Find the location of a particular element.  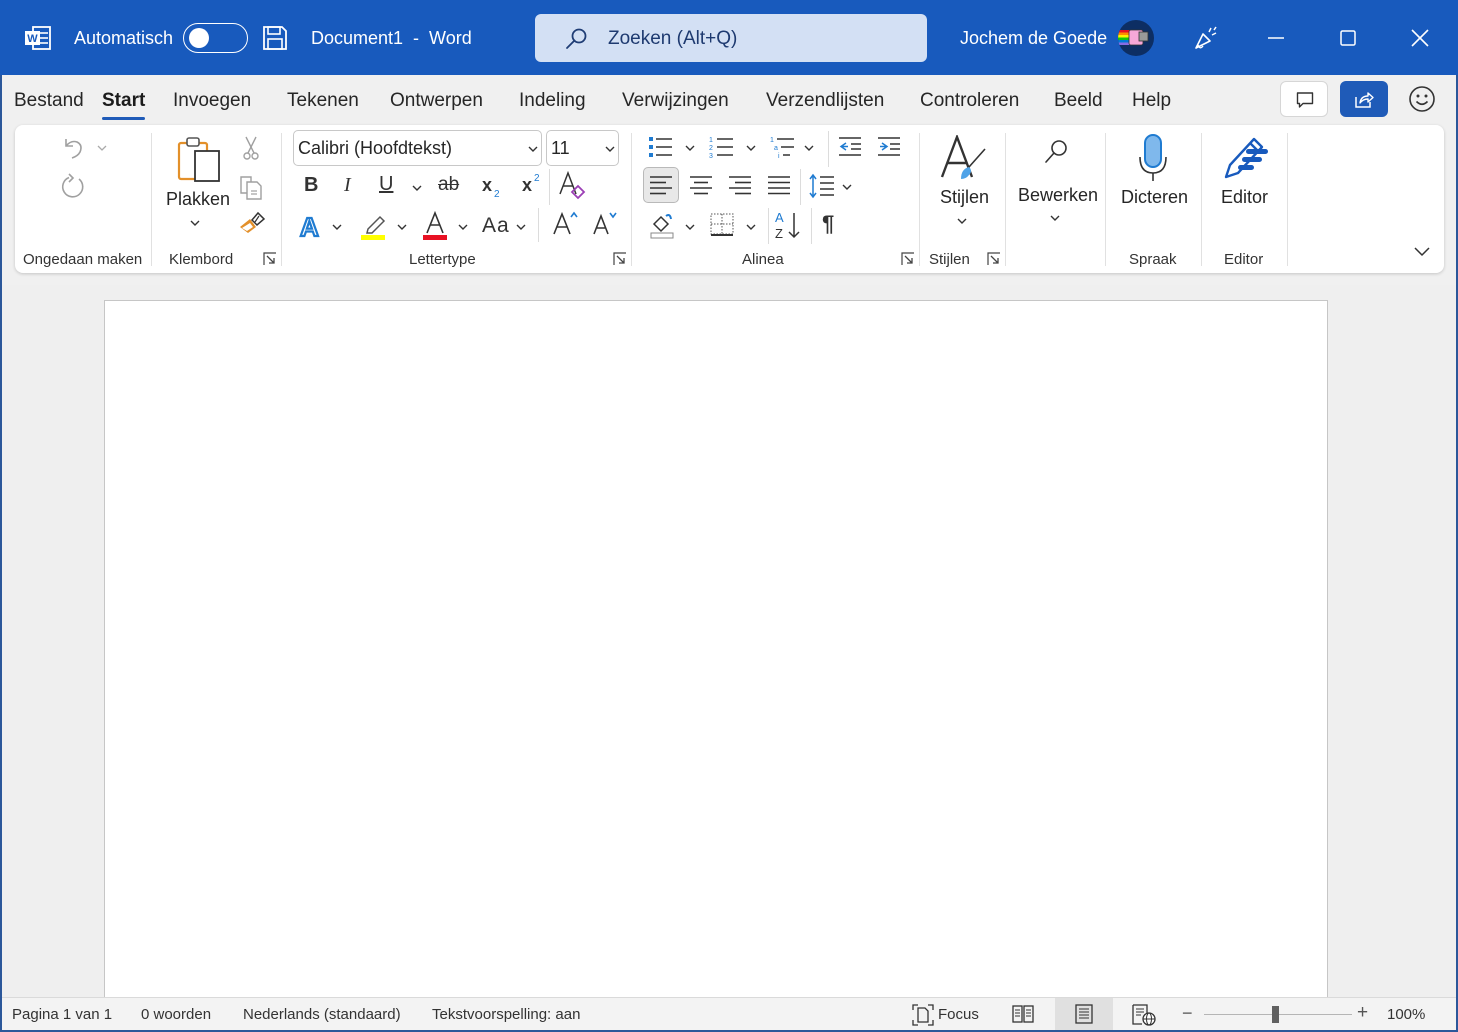

editor-pen-icon is located at coordinates (1245, 158).